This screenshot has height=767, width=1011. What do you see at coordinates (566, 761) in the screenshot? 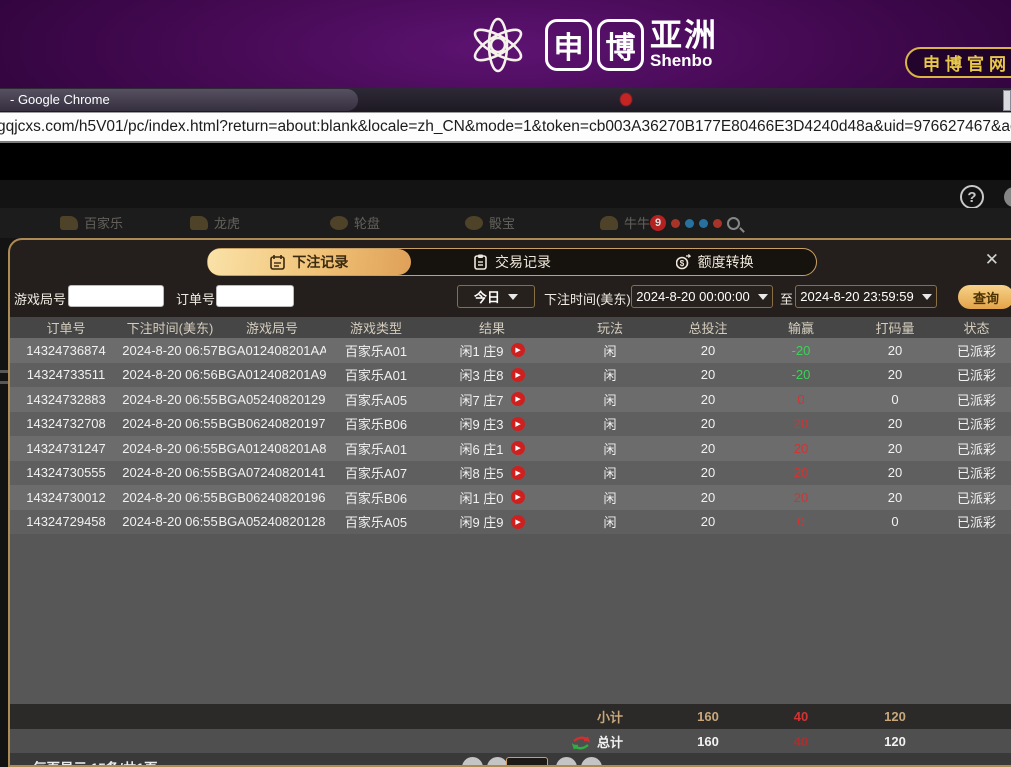
I see `next-page-button` at bounding box center [566, 761].